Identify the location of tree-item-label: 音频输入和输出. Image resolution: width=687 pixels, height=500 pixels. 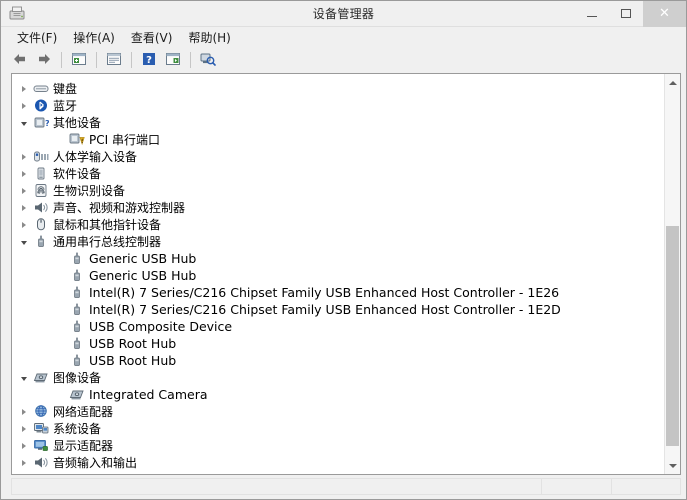
(95, 463).